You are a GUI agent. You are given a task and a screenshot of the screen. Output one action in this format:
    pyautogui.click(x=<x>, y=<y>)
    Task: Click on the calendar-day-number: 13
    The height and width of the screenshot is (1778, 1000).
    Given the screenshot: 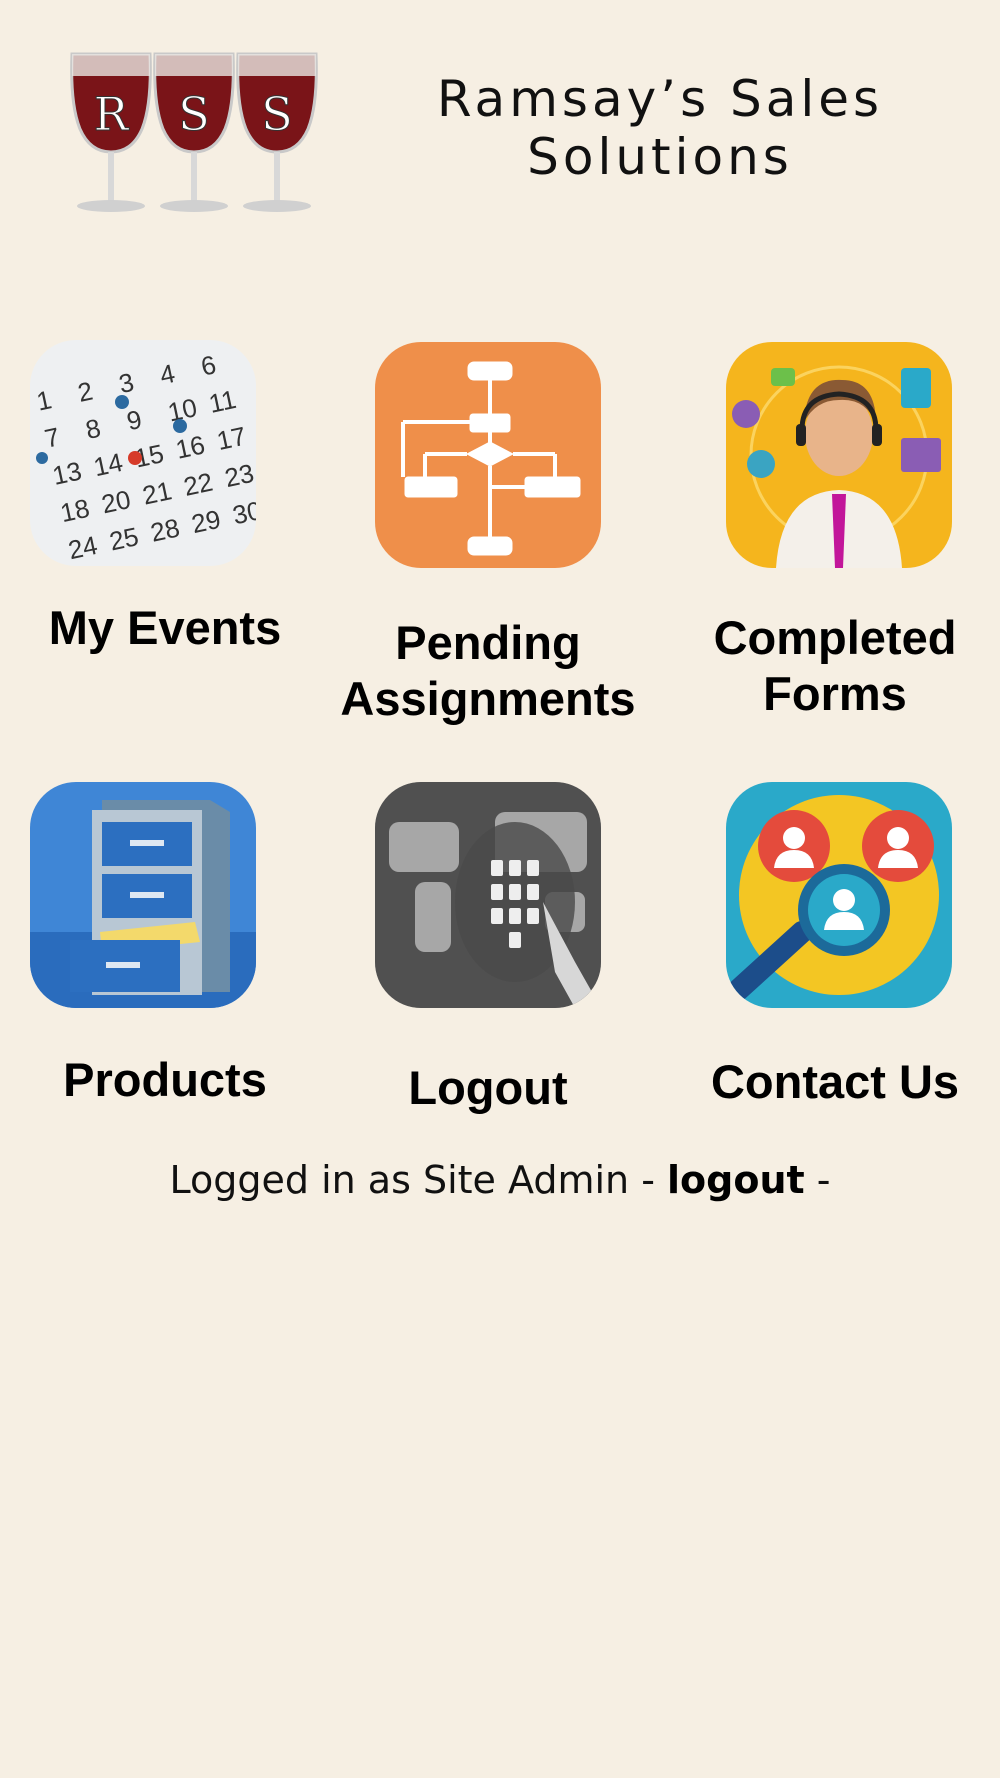 What is the action you would take?
    pyautogui.click(x=67, y=473)
    